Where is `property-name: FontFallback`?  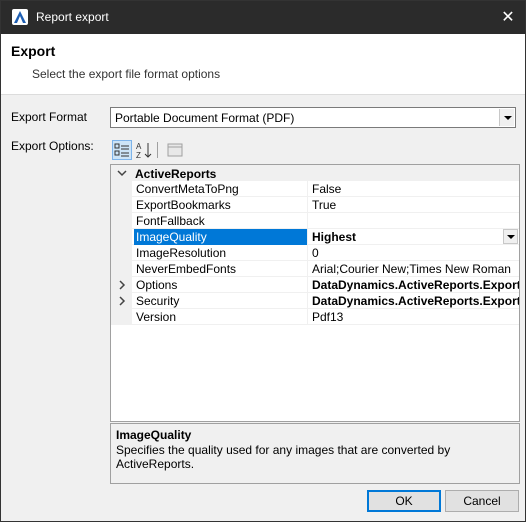 property-name: FontFallback is located at coordinates (221, 221).